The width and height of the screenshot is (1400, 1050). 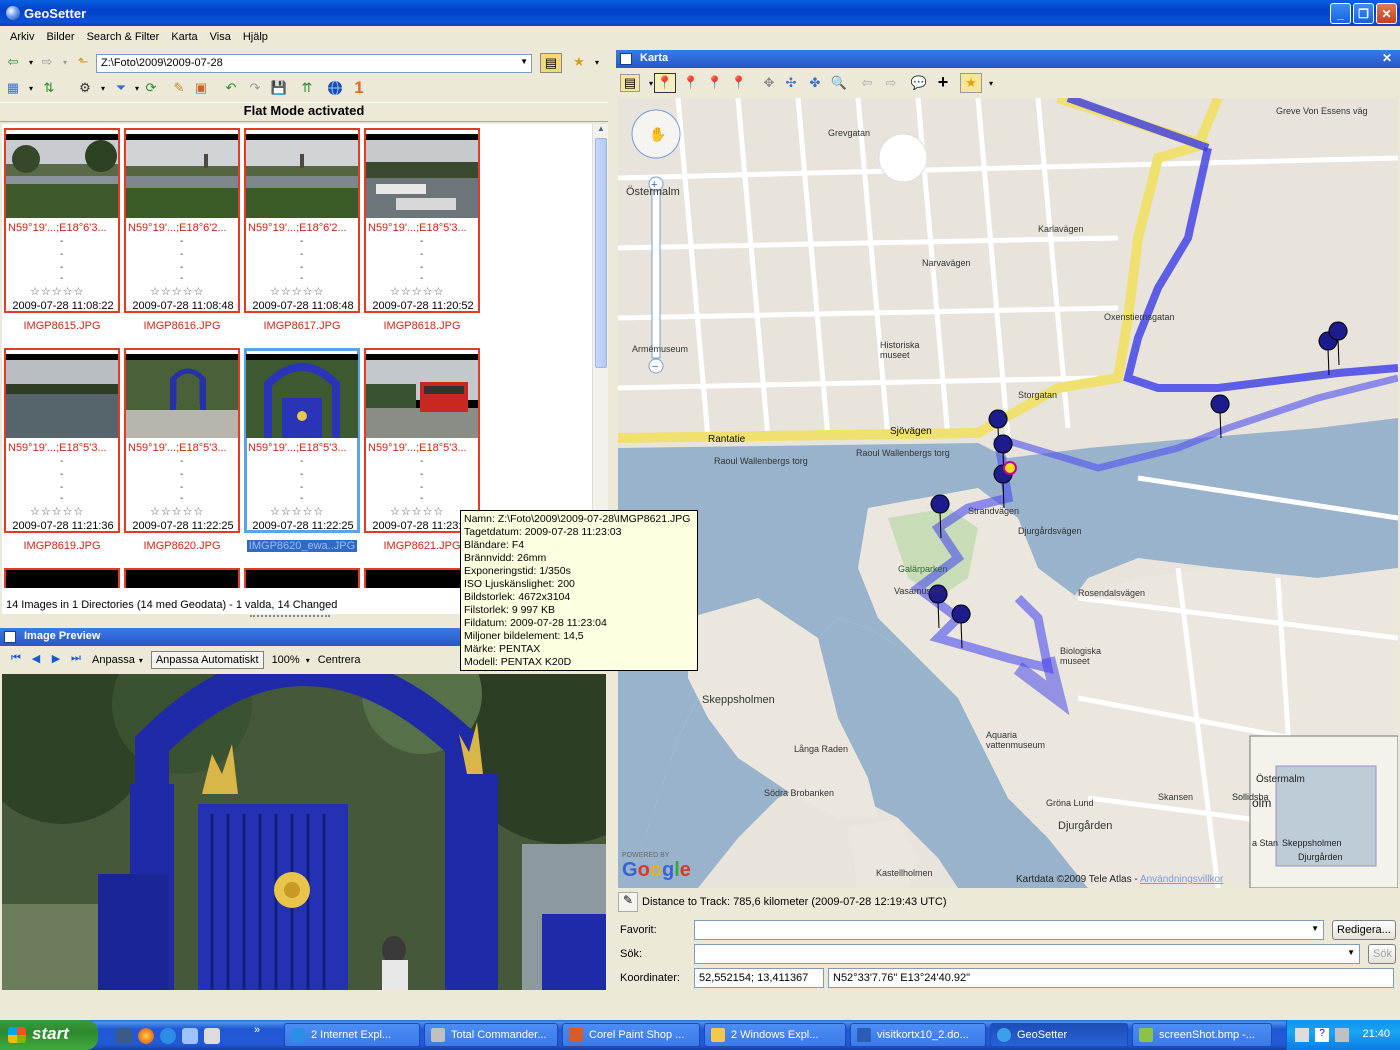 I want to click on center-button: Centrera, so click(x=339, y=660).